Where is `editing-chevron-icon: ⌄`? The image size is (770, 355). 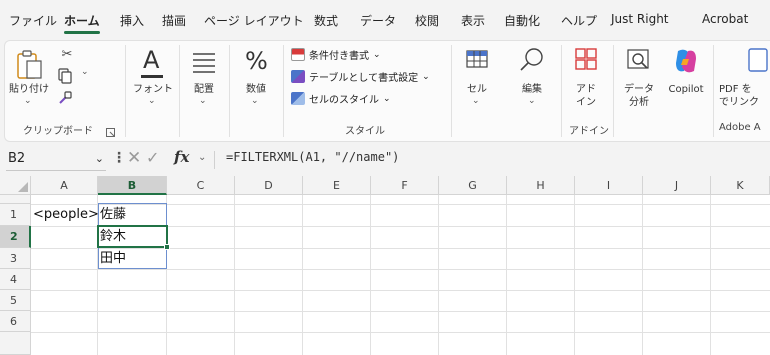 editing-chevron-icon: ⌄ is located at coordinates (532, 101).